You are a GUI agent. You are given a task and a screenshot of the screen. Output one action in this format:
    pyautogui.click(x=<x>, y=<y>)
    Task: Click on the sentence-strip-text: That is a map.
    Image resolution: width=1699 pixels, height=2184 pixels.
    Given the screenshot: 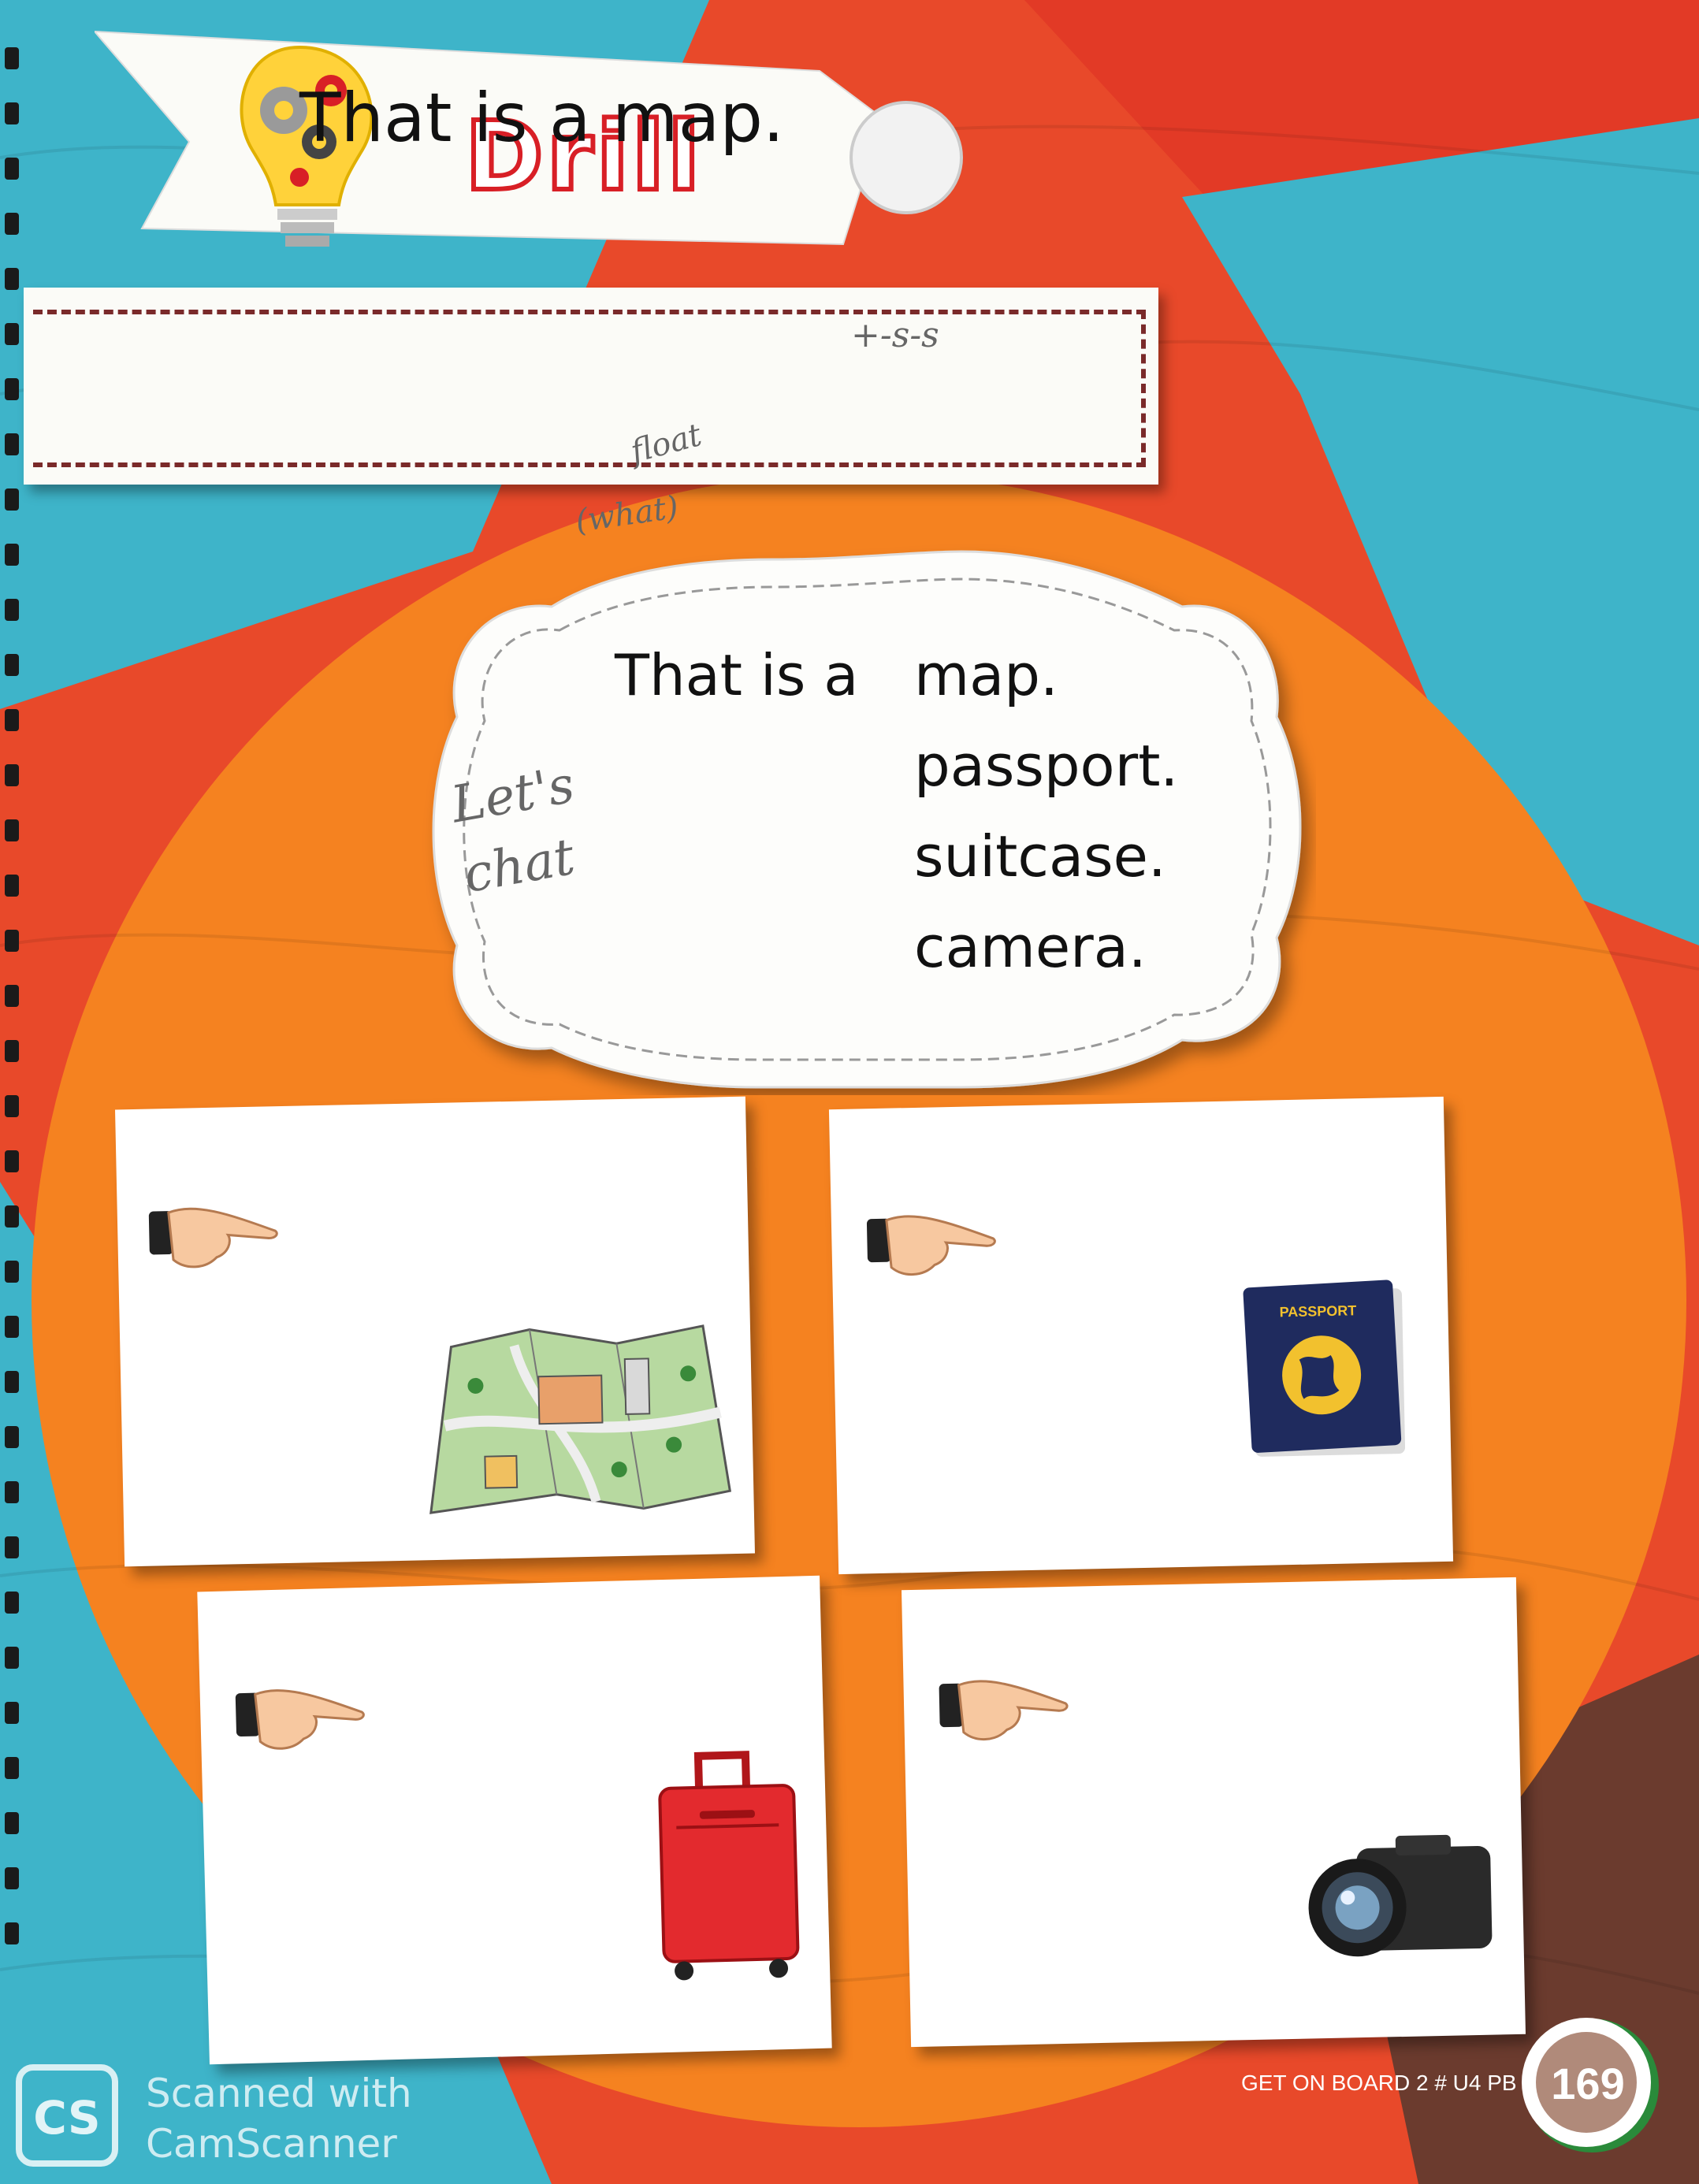 What is the action you would take?
    pyautogui.click(x=542, y=118)
    